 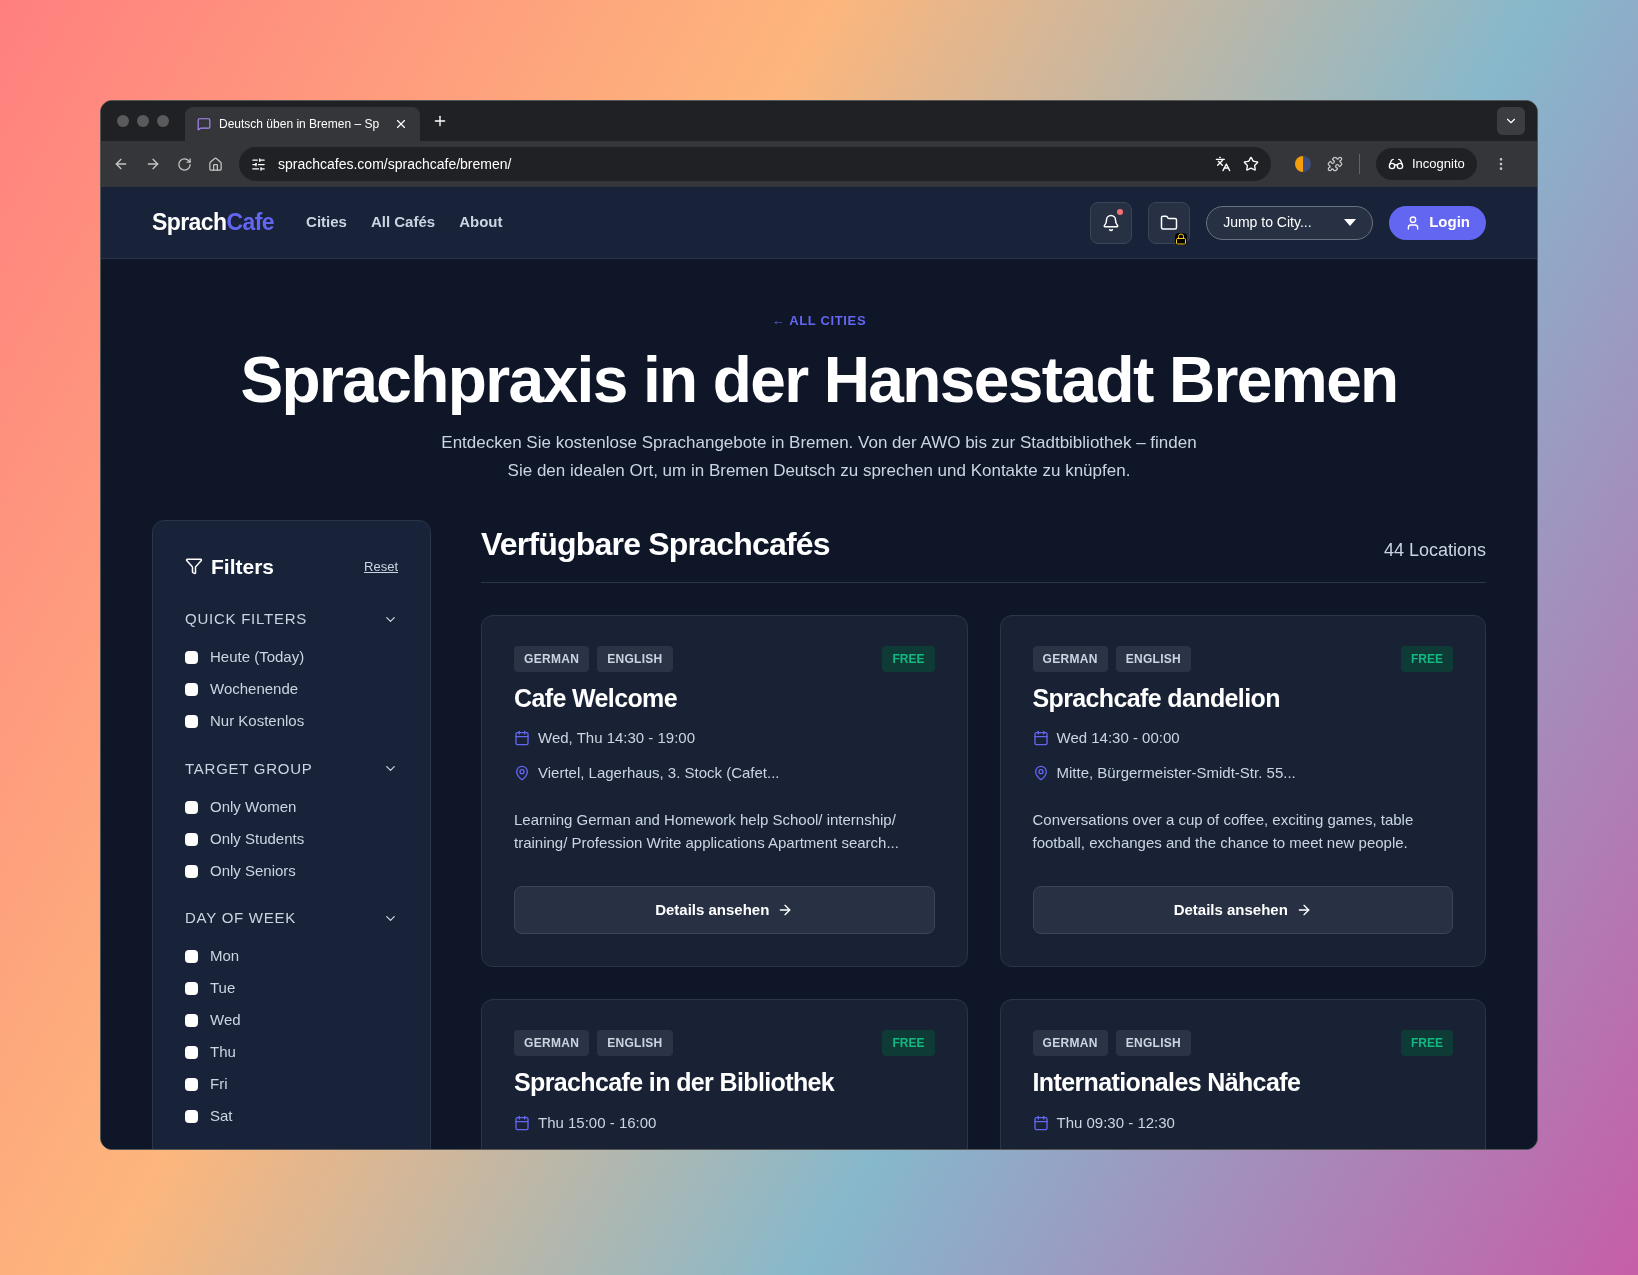 What do you see at coordinates (1437, 222) in the screenshot?
I see `login-button: Login` at bounding box center [1437, 222].